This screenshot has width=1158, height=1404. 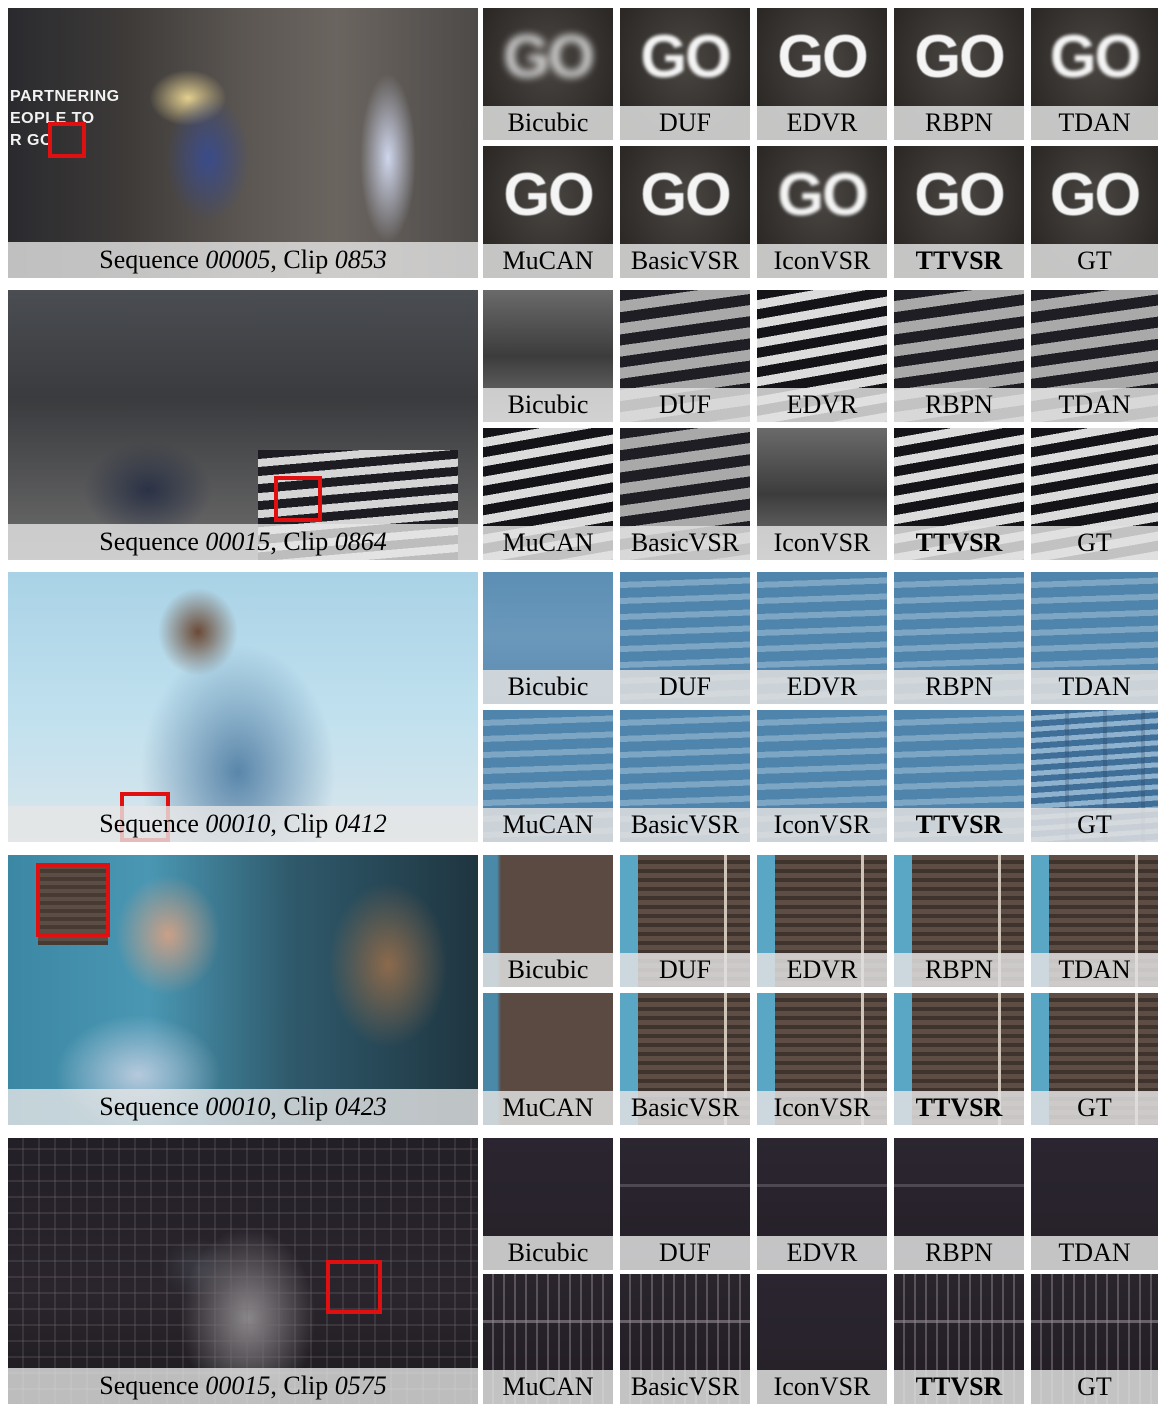 What do you see at coordinates (238, 541) in the screenshot?
I see `caption-sequence: 00015` at bounding box center [238, 541].